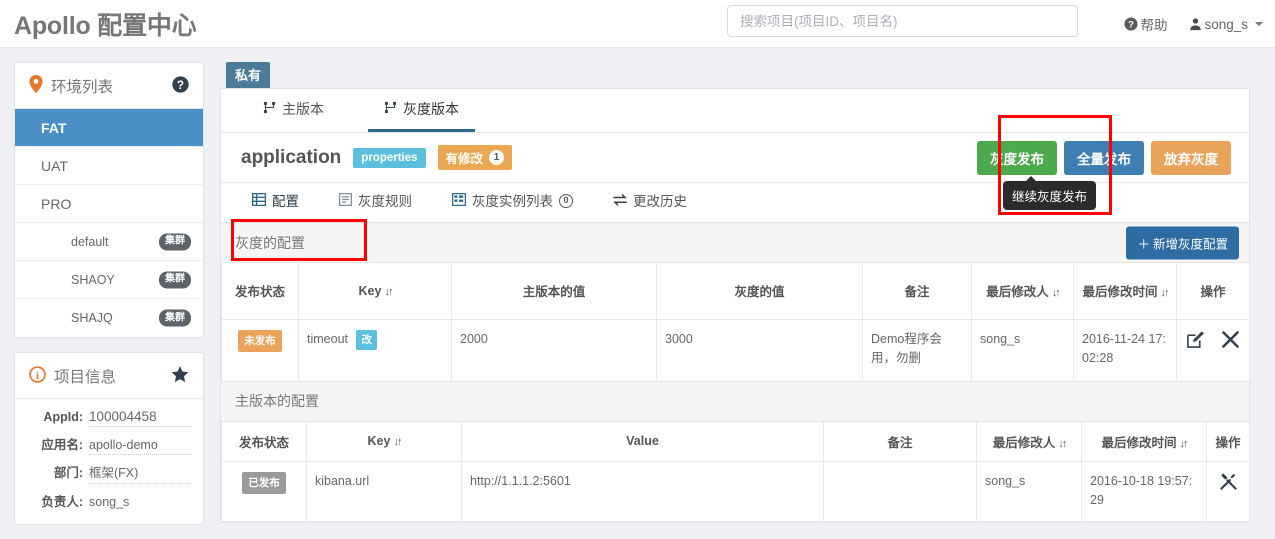  What do you see at coordinates (140, 446) in the screenshot?
I see `project-value: apollo-demo` at bounding box center [140, 446].